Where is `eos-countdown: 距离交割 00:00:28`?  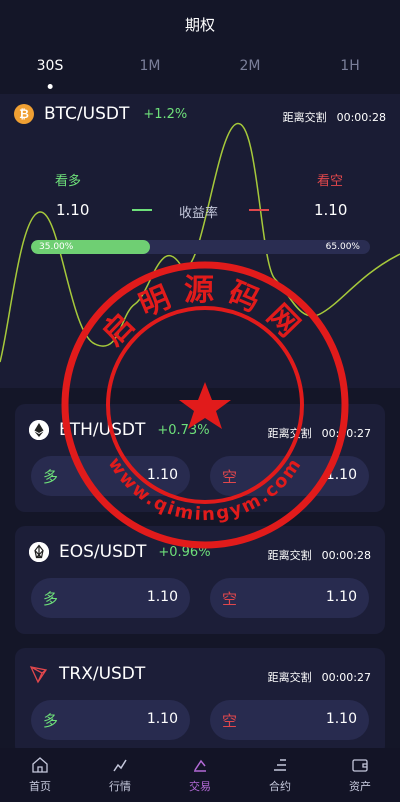 eos-countdown: 距离交割 00:00:28 is located at coordinates (319, 555).